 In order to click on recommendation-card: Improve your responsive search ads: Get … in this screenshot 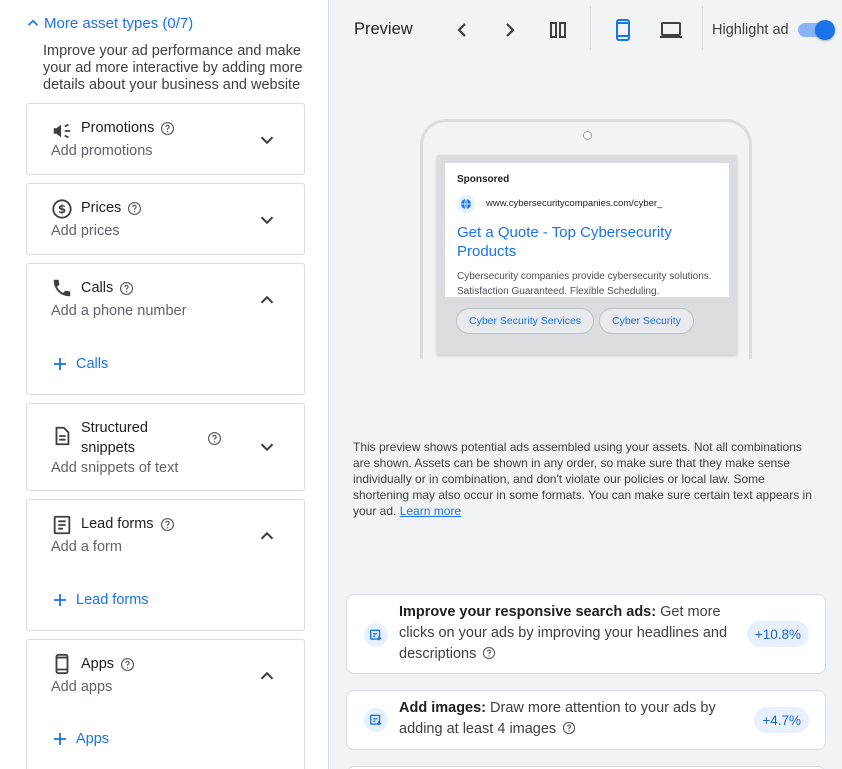, I will do `click(586, 634)`.